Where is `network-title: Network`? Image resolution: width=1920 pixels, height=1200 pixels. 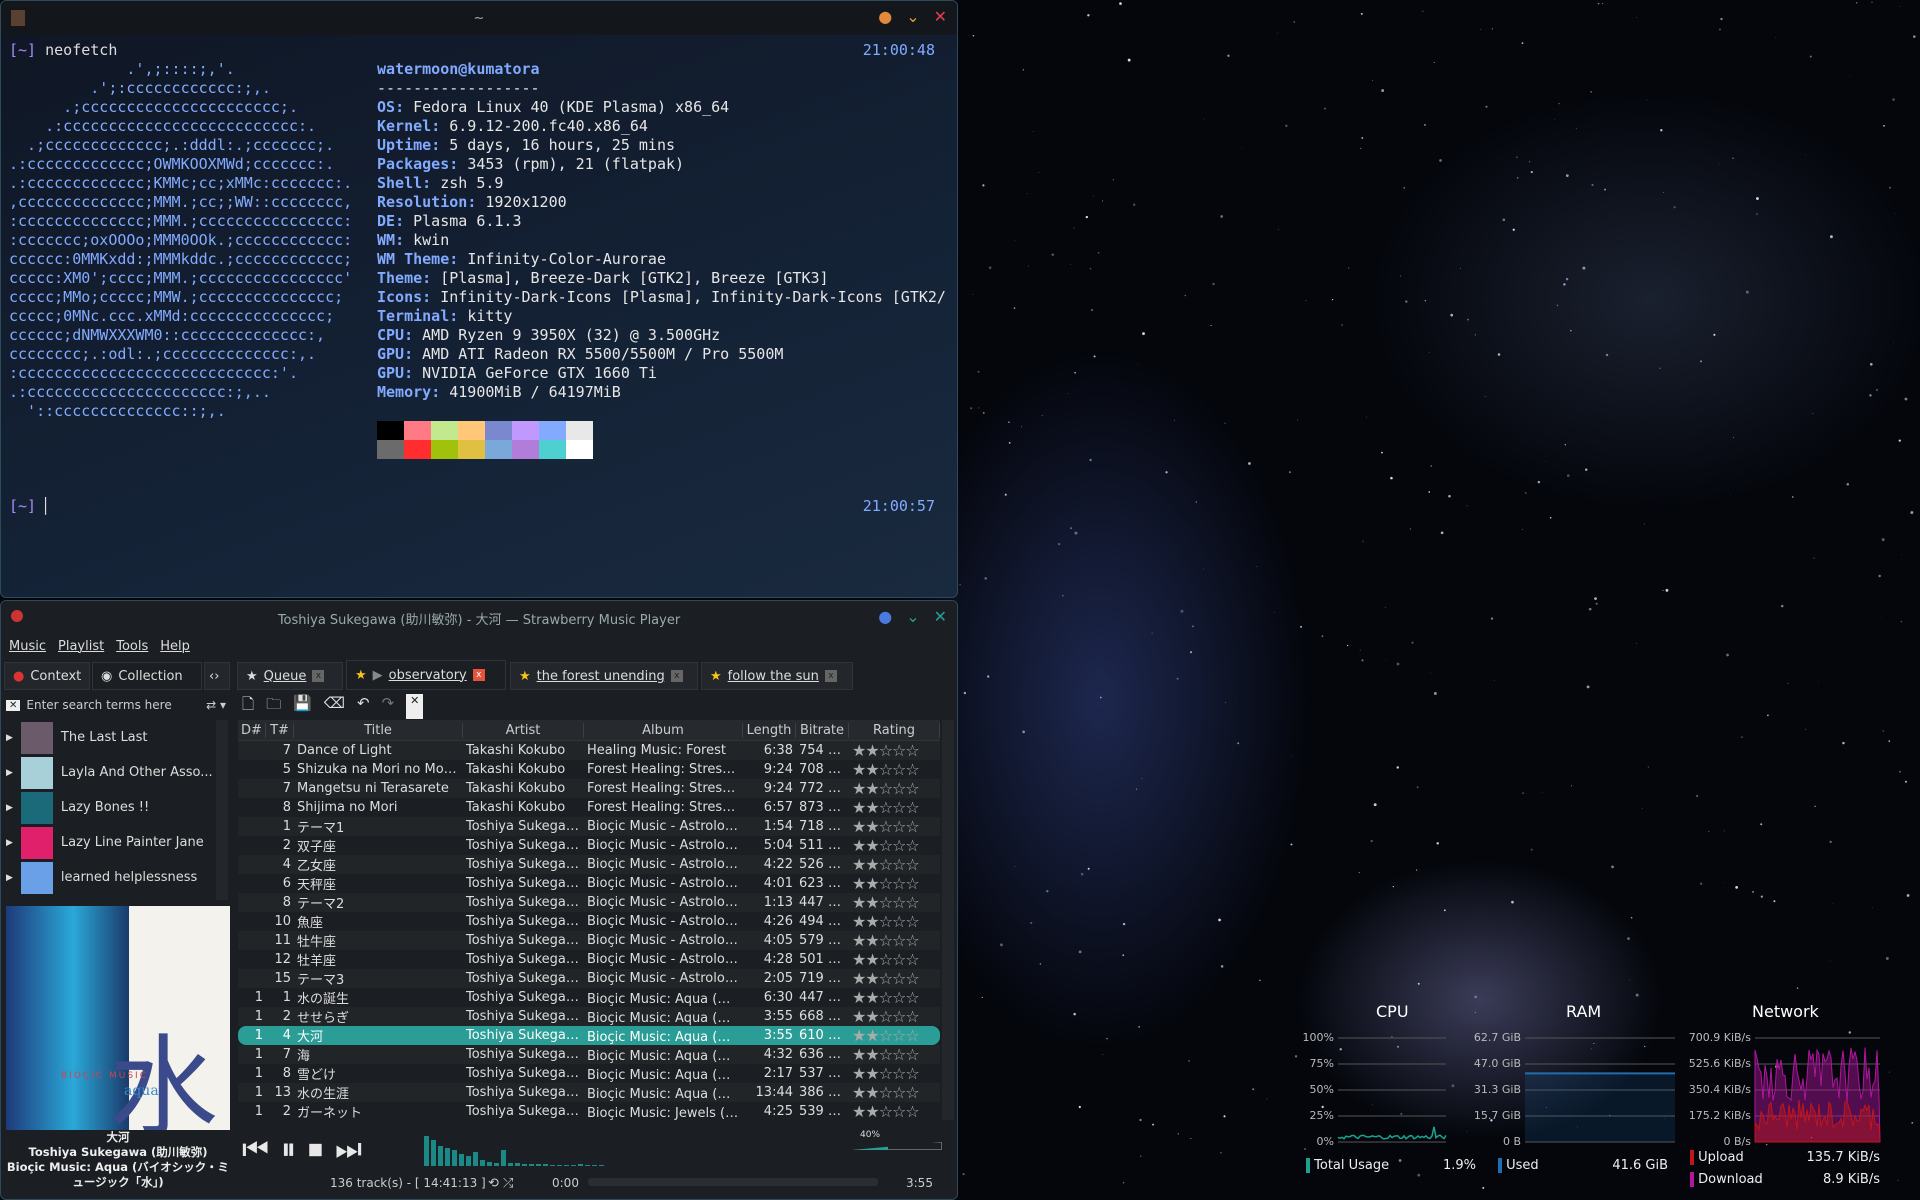
network-title: Network is located at coordinates (1785, 1011).